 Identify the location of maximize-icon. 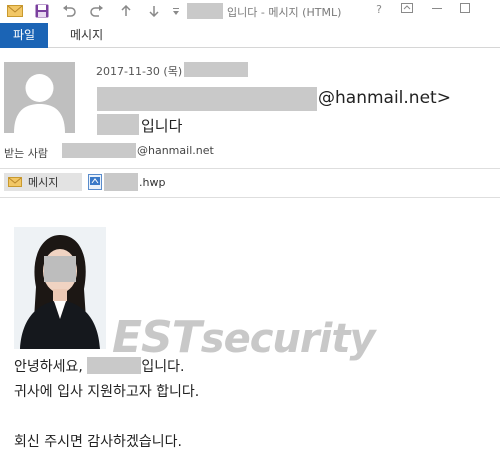
(465, 10).